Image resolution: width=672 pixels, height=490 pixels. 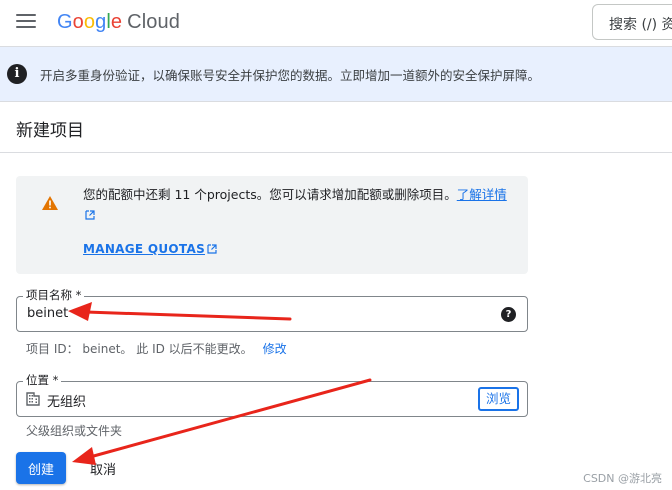 What do you see at coordinates (42, 380) in the screenshot?
I see `location-label: 位置 *` at bounding box center [42, 380].